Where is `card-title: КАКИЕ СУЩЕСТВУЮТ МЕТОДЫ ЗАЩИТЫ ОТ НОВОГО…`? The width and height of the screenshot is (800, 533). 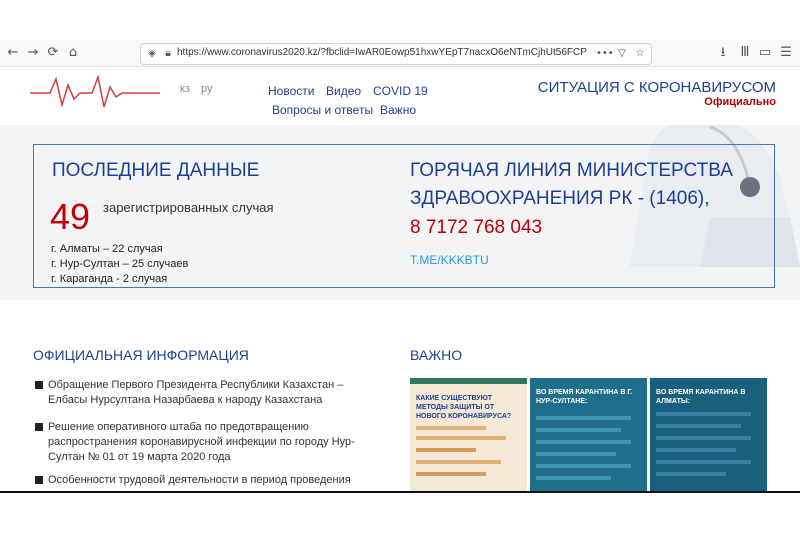 card-title: КАКИЕ СУЩЕСТВУЮТ МЕТОДЫ ЗАЩИТЫ ОТ НОВОГО… is located at coordinates (464, 407).